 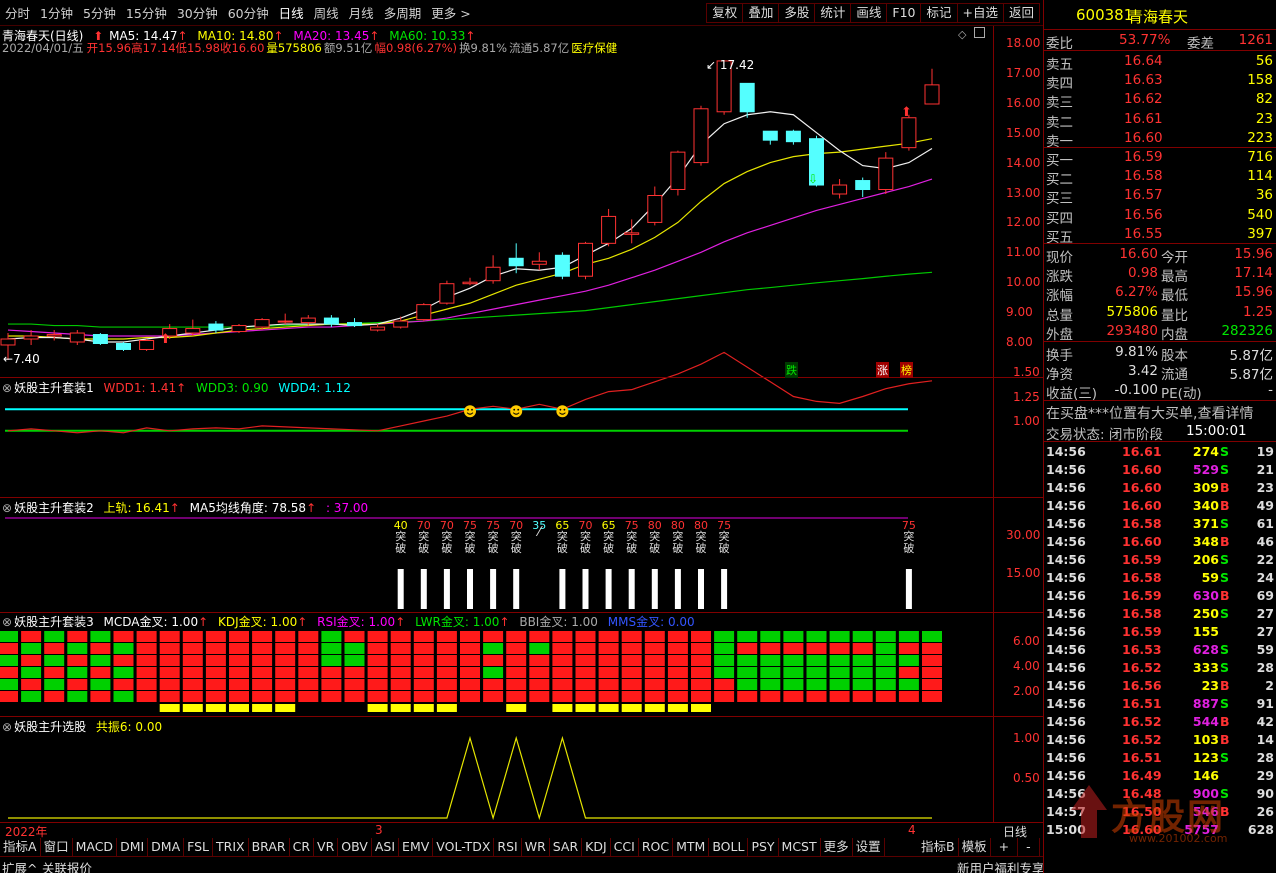 I want to click on indicator-tab-设置: 设置, so click(x=869, y=847).